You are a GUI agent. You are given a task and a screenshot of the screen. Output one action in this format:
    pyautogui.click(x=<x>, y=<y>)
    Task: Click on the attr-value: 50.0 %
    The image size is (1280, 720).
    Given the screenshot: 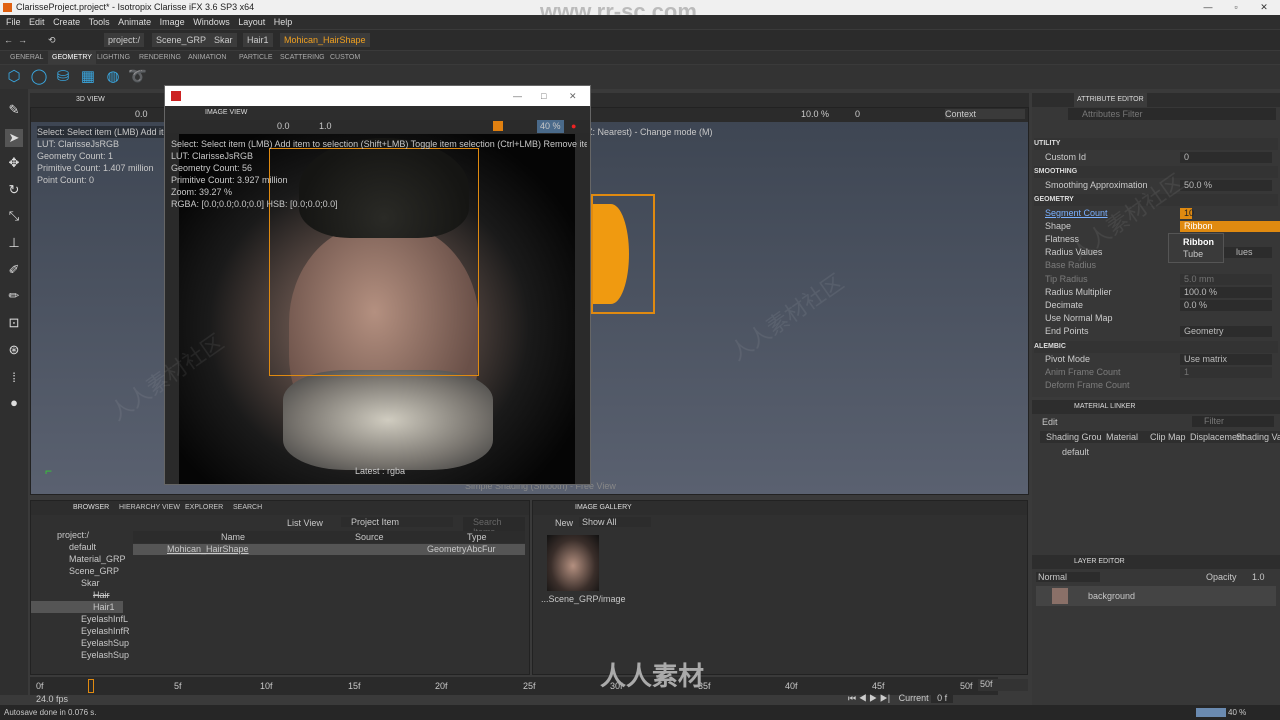 What is the action you would take?
    pyautogui.click(x=1226, y=185)
    